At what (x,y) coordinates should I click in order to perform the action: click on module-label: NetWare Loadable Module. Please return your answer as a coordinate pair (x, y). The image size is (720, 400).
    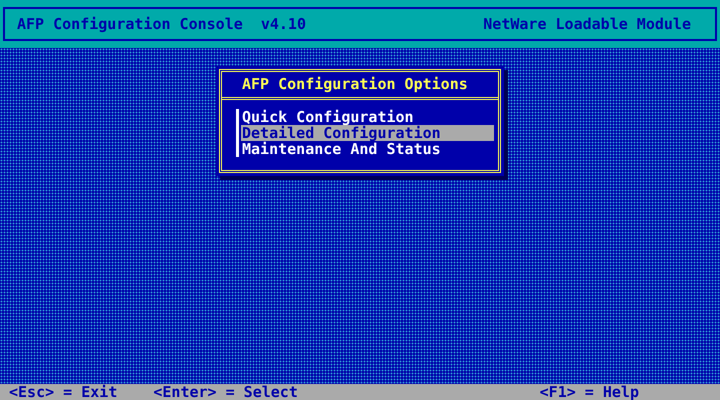
    Looking at the image, I should click on (587, 24).